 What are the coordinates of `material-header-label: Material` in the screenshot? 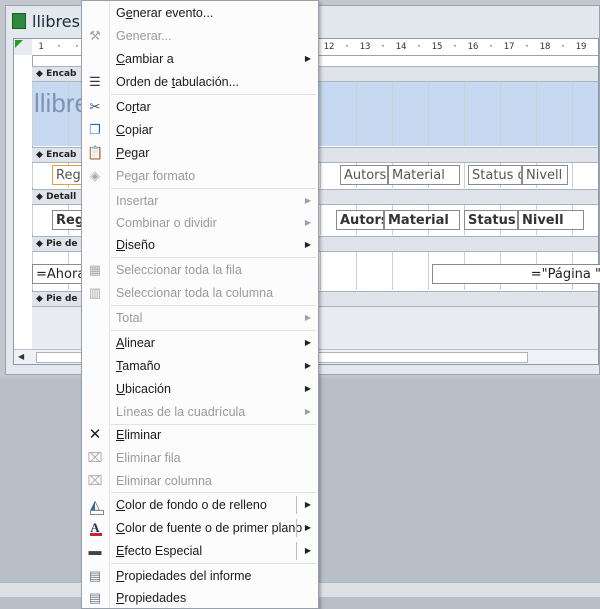 It's located at (424, 175).